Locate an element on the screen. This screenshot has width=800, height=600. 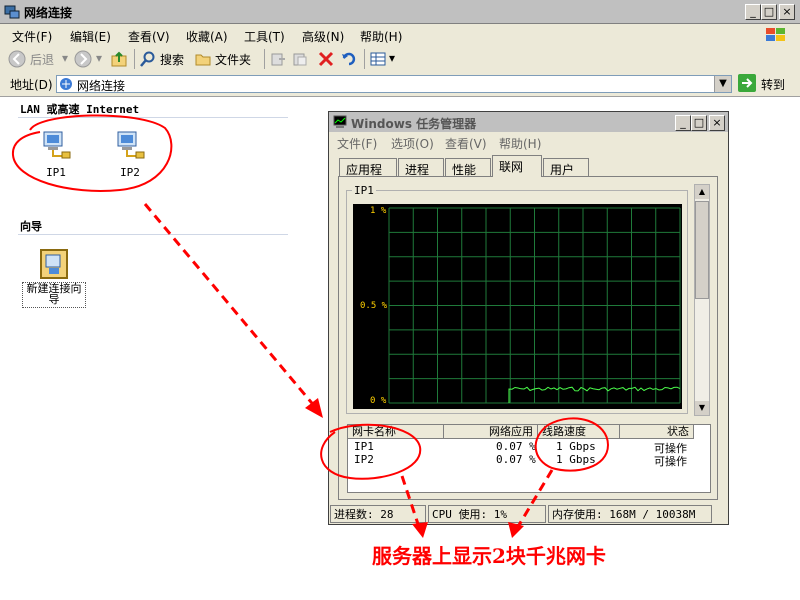
wizard-label: 新建连接向导 is located at coordinates (54, 295).